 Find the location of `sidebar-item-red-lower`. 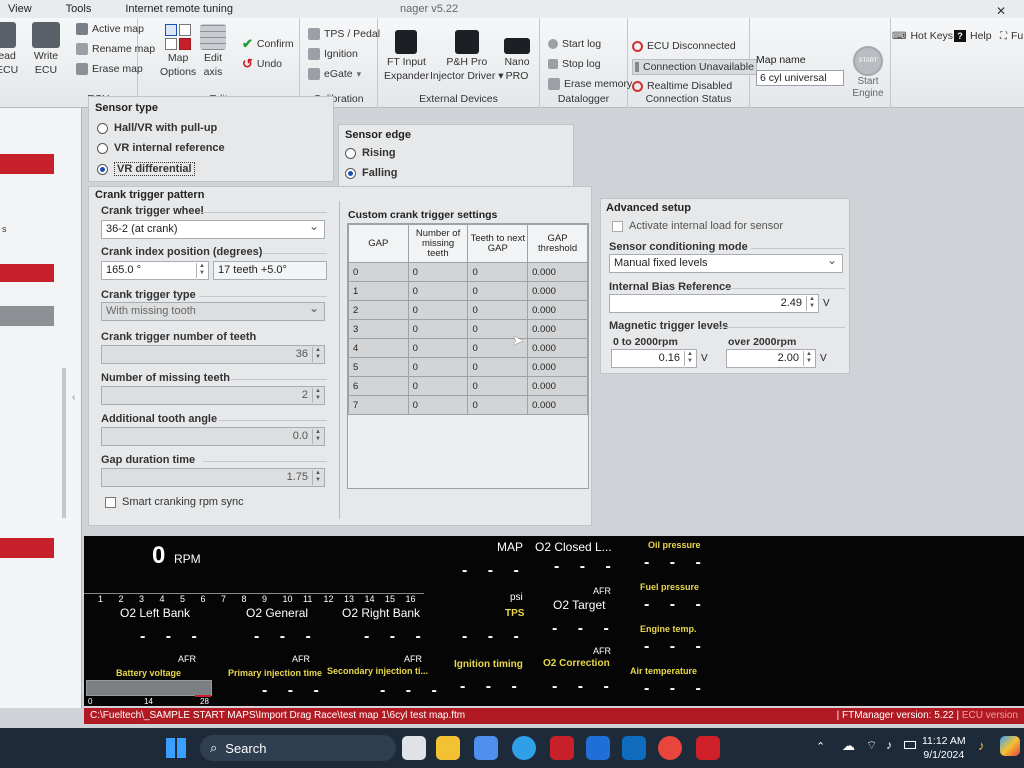

sidebar-item-red-lower is located at coordinates (27, 548).